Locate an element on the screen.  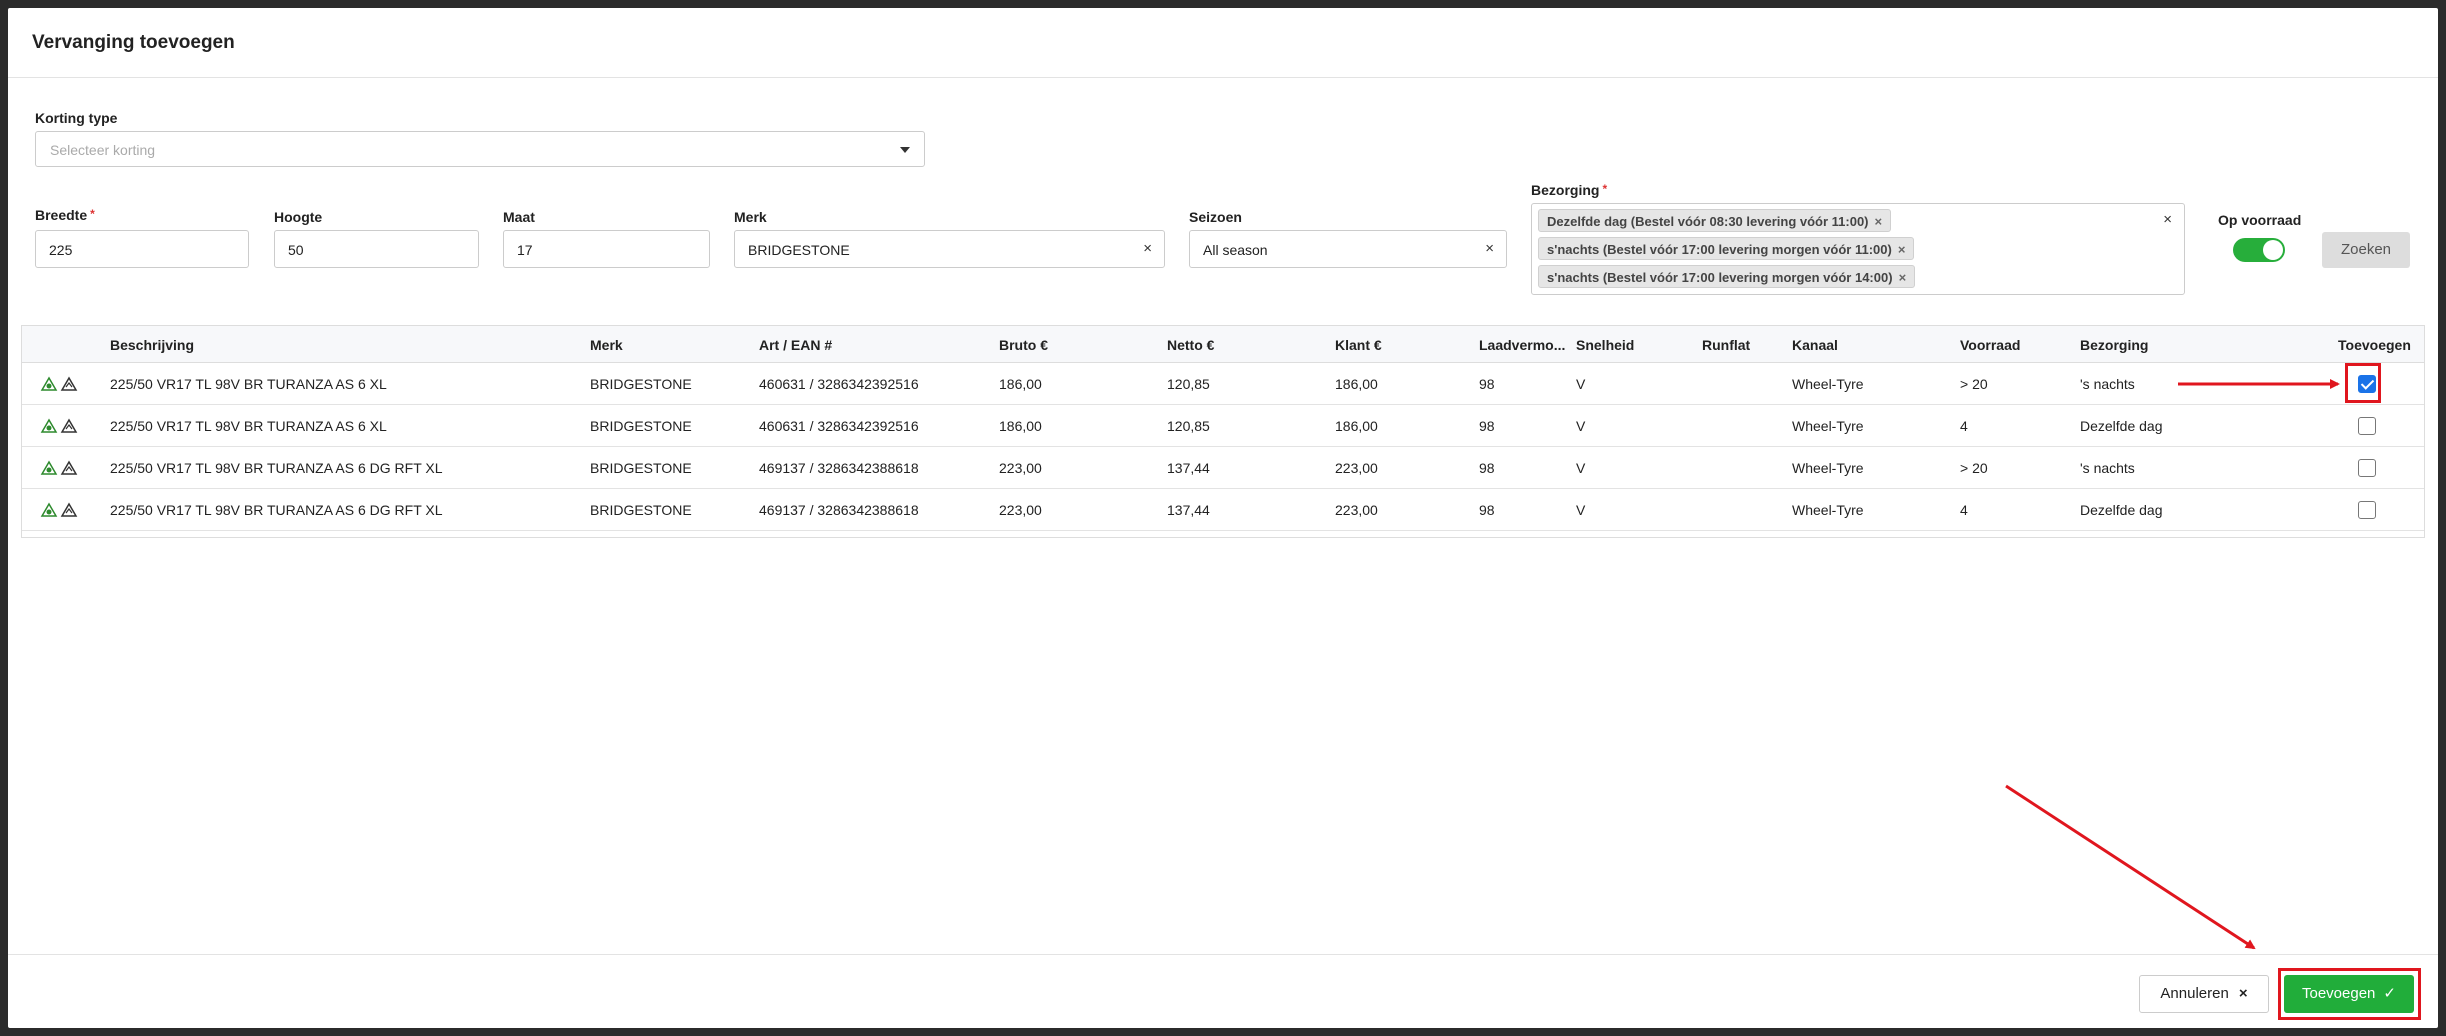
op-voorraad-label: Op voorraad is located at coordinates (2260, 220).